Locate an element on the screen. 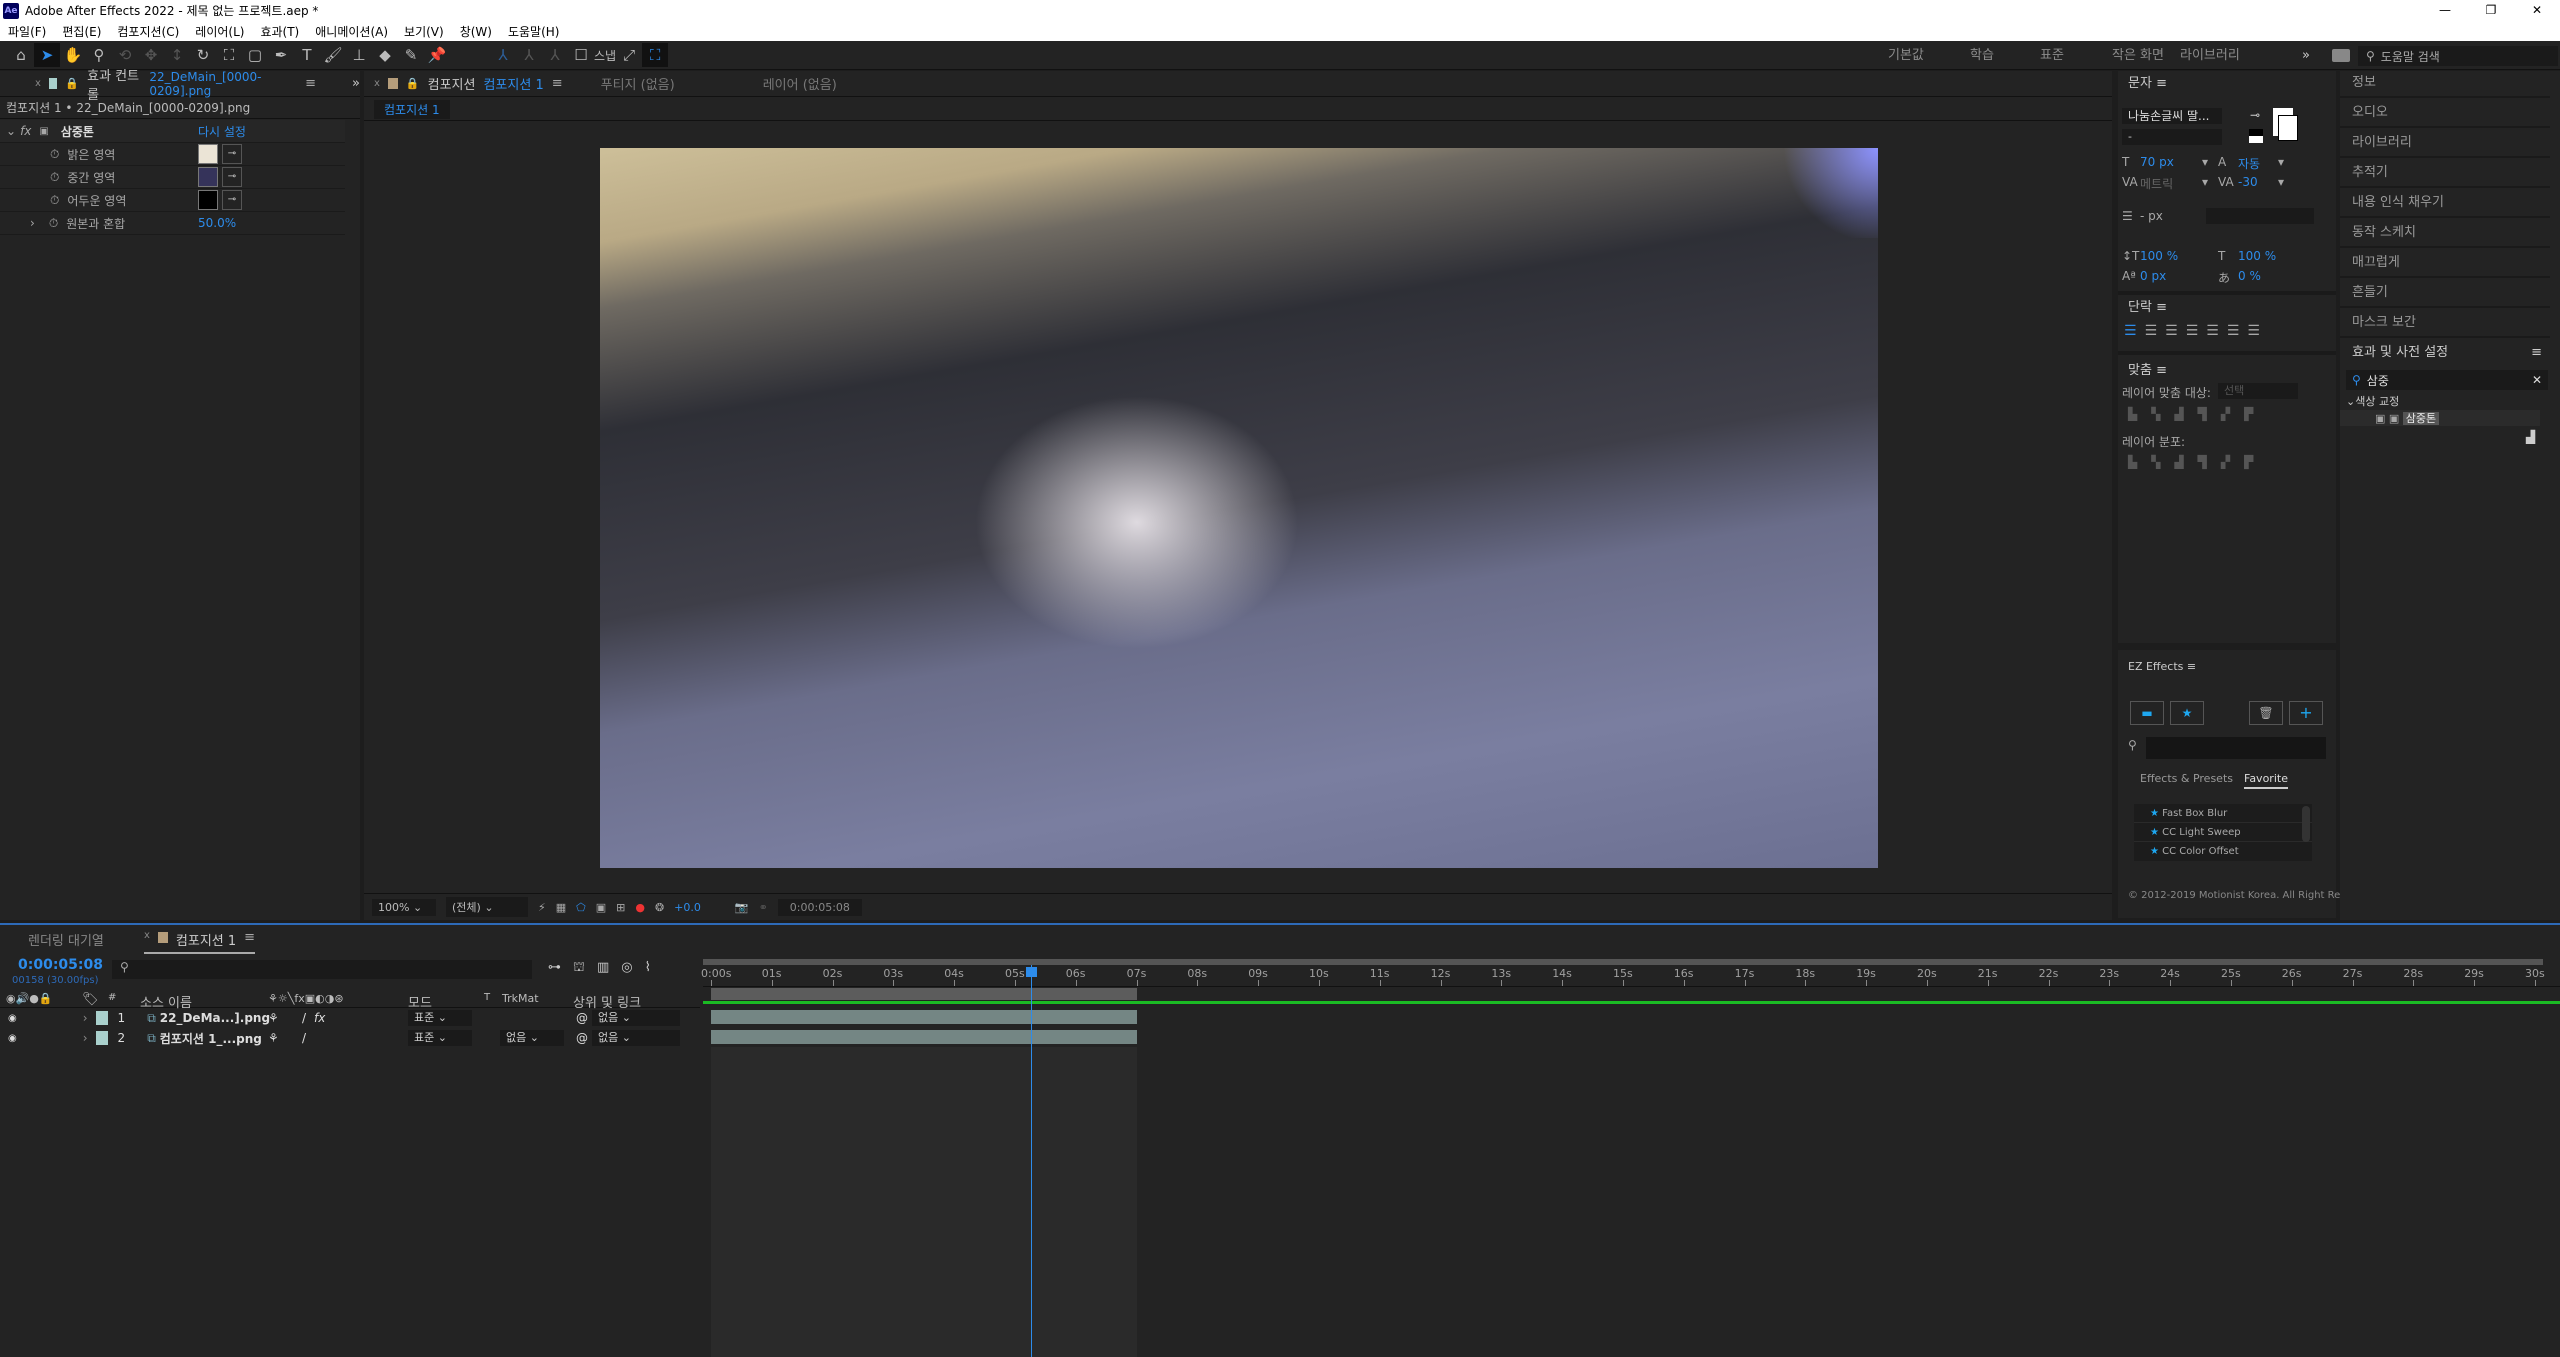 Image resolution: width=2560 pixels, height=1357 pixels. folder-button: ▬ is located at coordinates (2147, 713).